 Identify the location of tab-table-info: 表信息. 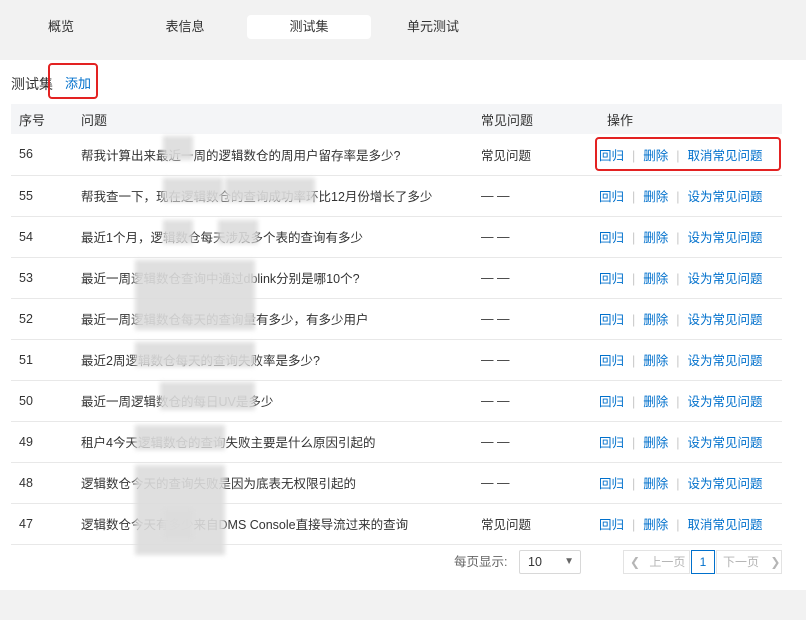
(185, 27).